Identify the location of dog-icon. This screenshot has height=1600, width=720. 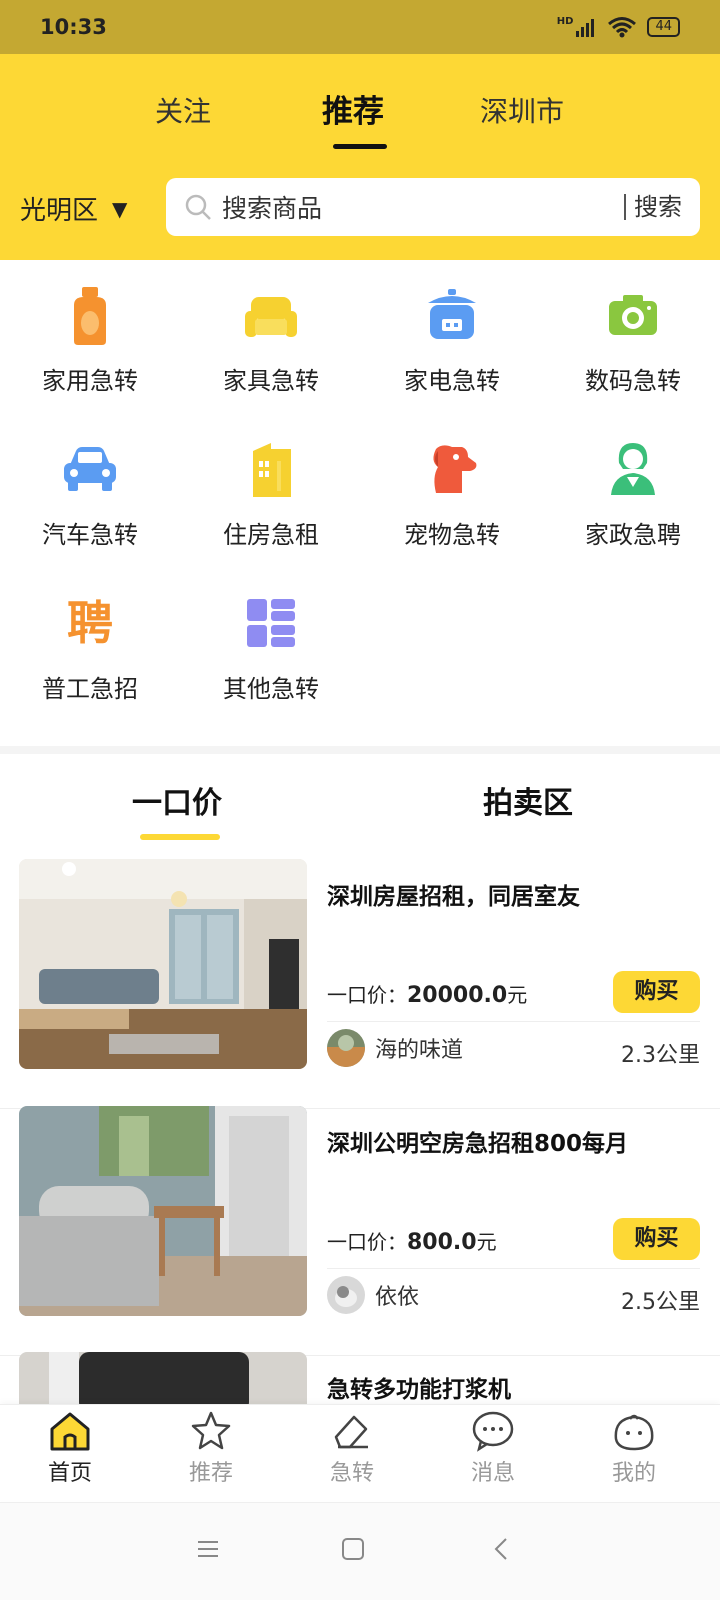
(455, 469).